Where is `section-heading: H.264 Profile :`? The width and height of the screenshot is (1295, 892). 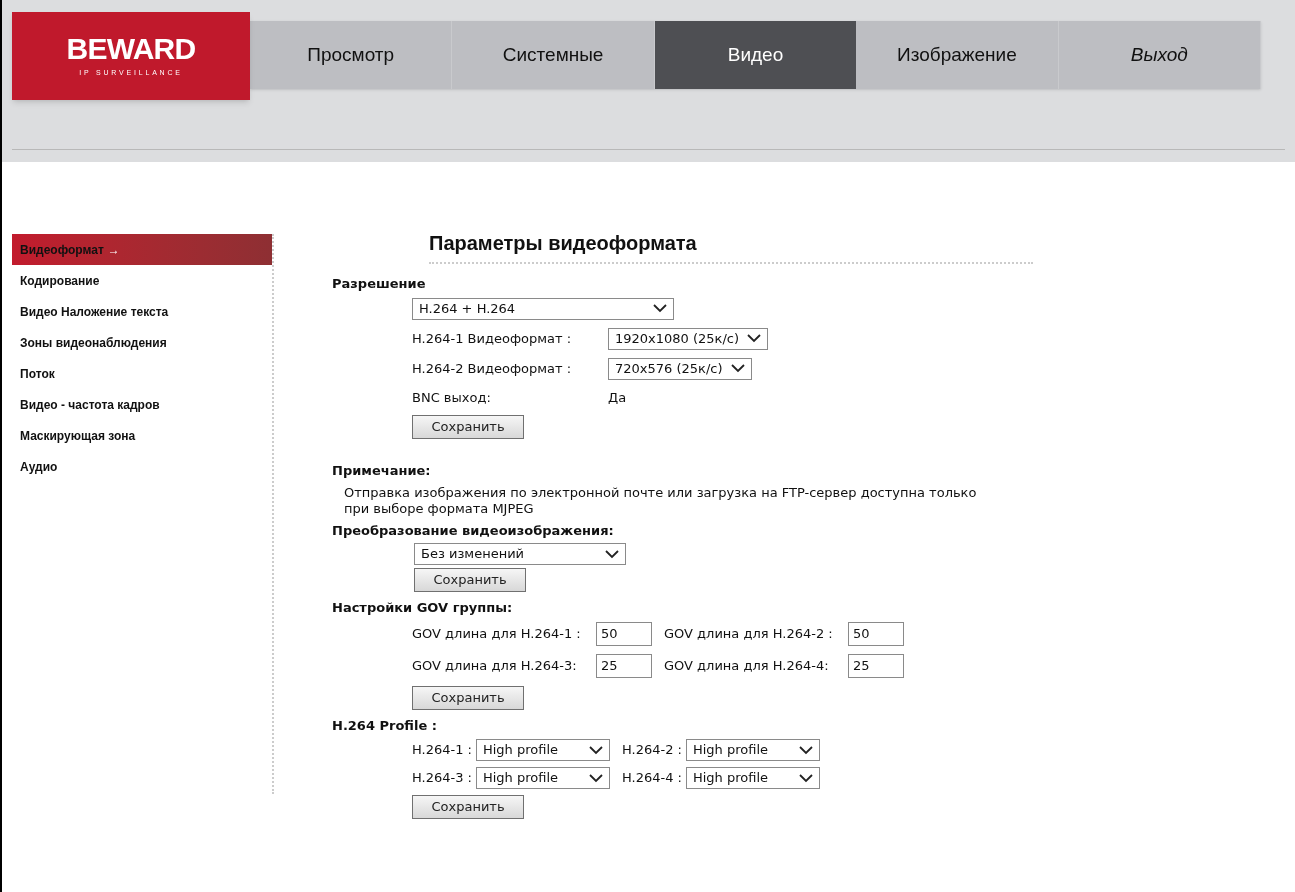
section-heading: H.264 Profile : is located at coordinates (385, 725).